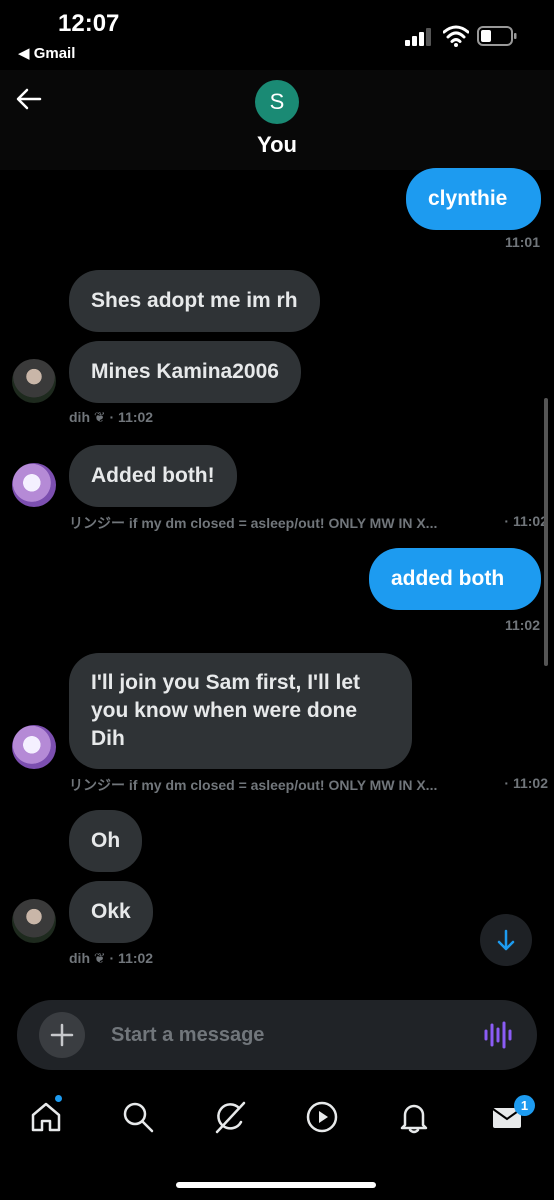 This screenshot has width=554, height=1200. What do you see at coordinates (546, 532) in the screenshot?
I see `scrollbar` at bounding box center [546, 532].